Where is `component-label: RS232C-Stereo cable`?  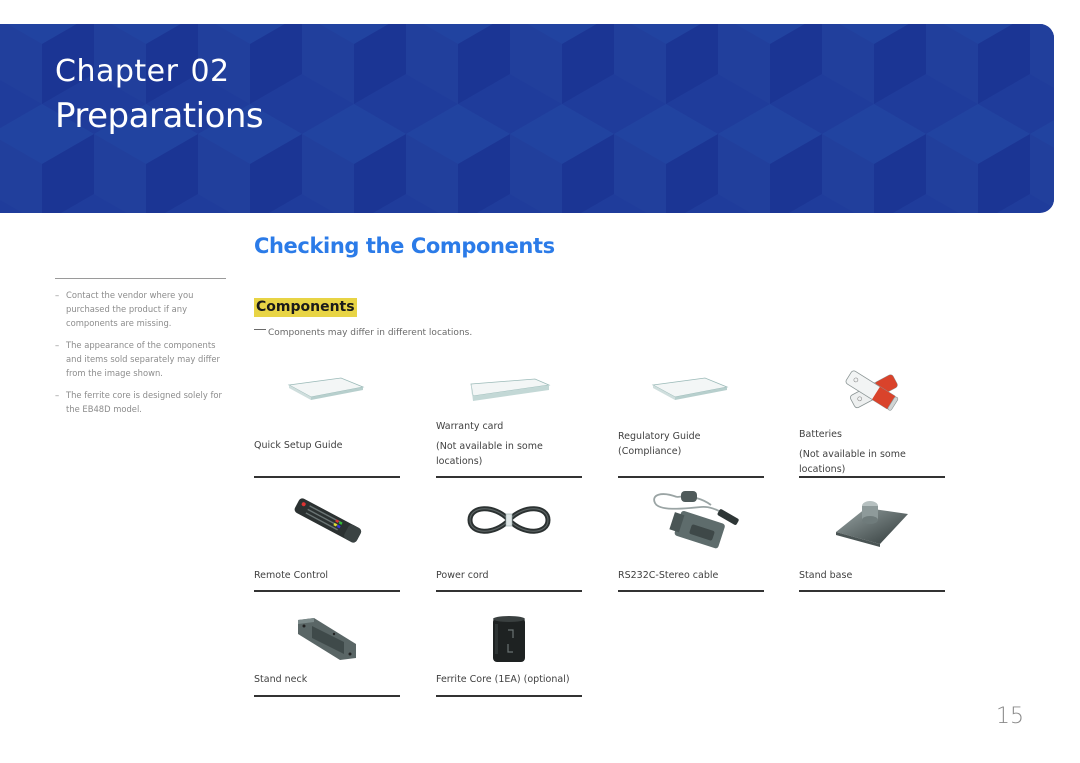 component-label: RS232C-Stereo cable is located at coordinates (668, 575).